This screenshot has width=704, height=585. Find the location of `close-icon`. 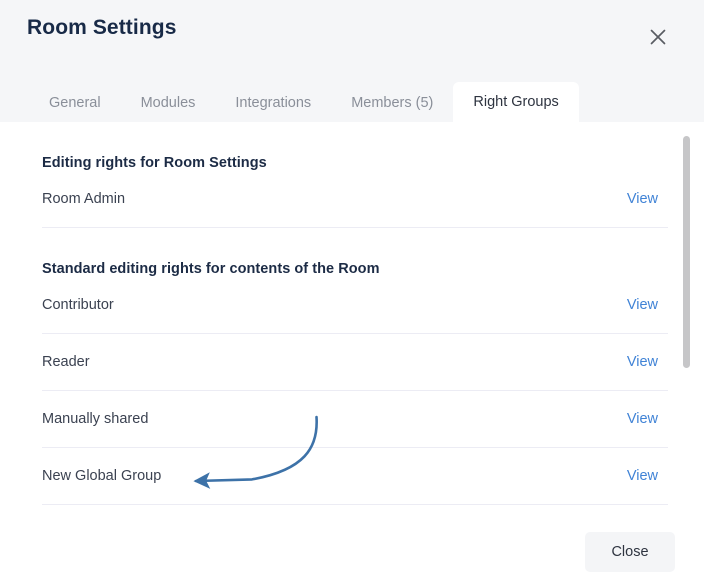

close-icon is located at coordinates (658, 37).